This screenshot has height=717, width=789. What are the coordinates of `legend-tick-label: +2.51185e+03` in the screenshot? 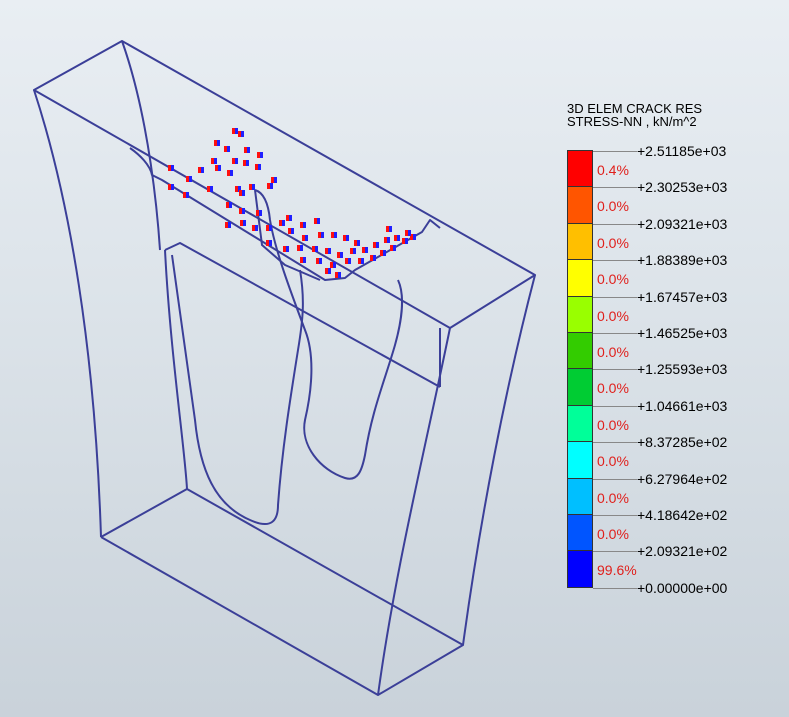 It's located at (682, 151).